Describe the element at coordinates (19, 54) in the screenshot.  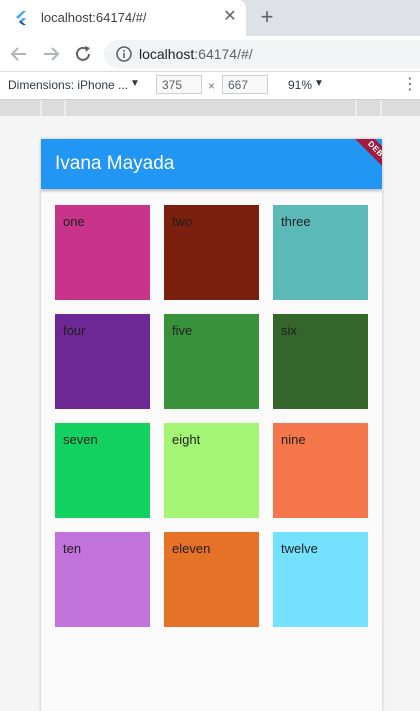
I see `back-icon` at that location.